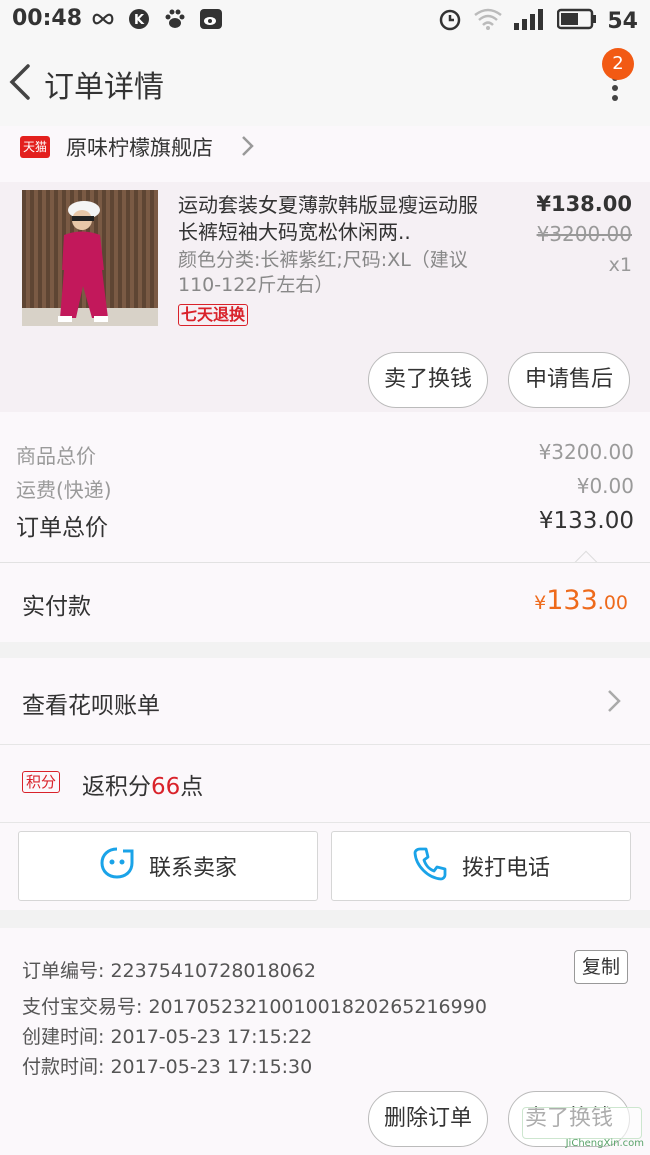 This screenshot has width=650, height=1155. Describe the element at coordinates (586, 452) in the screenshot. I see `goods-total-value: ¥3200.00` at that location.